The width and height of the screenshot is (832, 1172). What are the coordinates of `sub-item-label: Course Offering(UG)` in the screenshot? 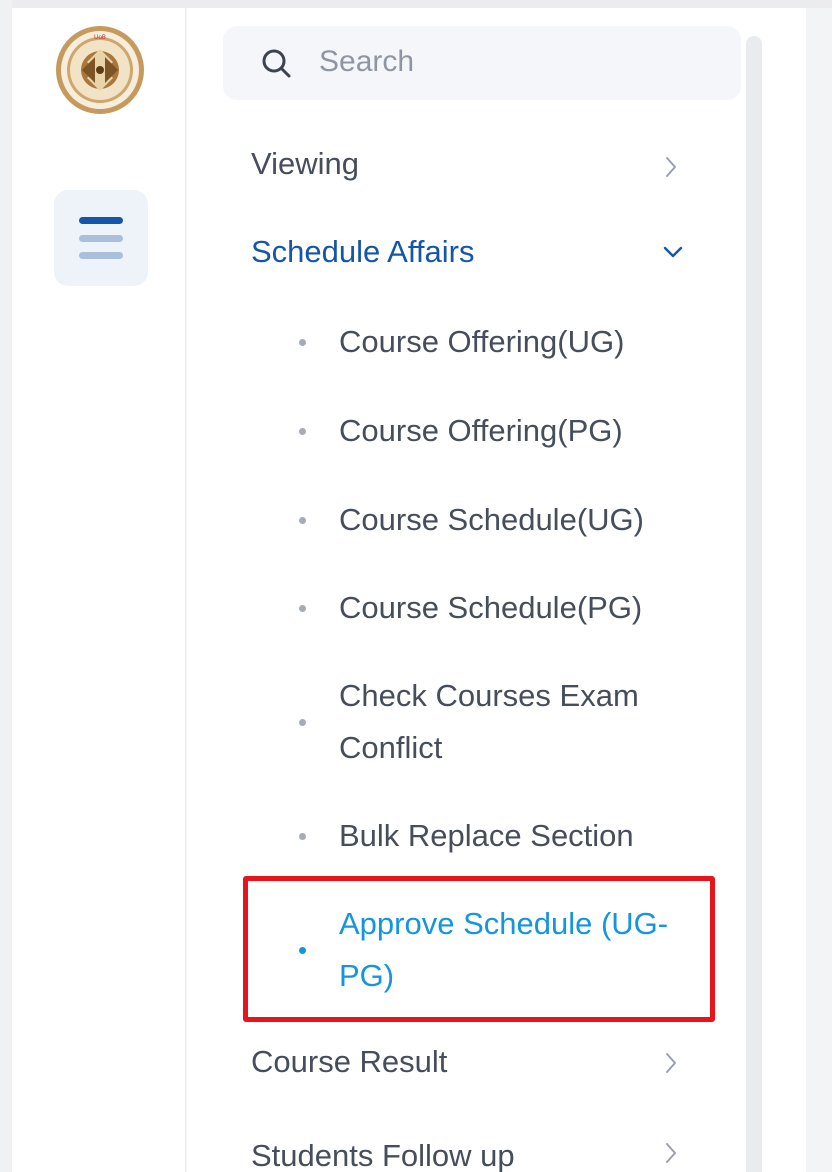 It's located at (482, 341).